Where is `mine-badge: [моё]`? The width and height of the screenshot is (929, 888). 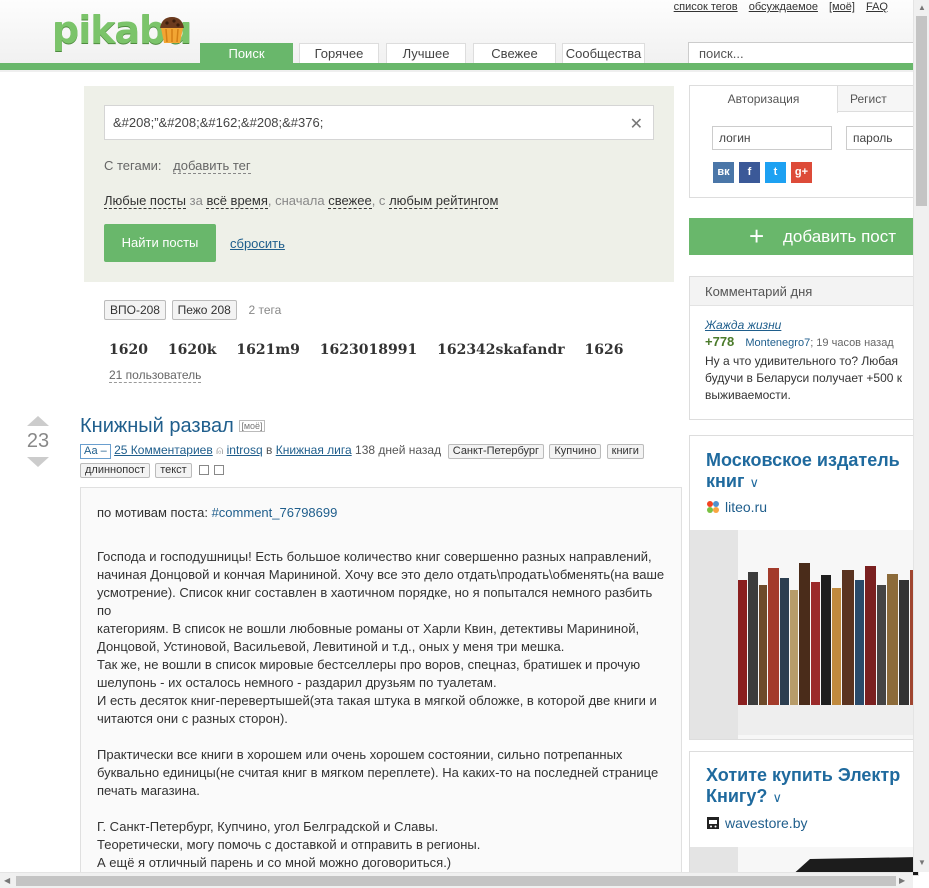
mine-badge: [моё] is located at coordinates (252, 426).